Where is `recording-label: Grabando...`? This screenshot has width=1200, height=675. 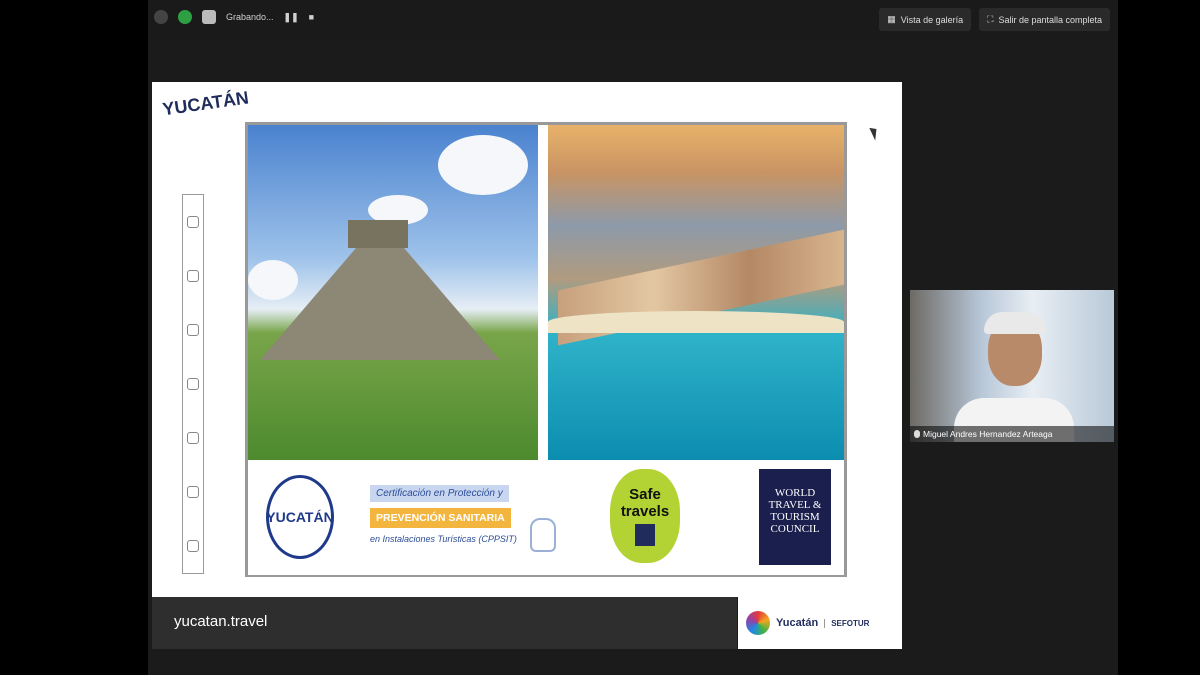 recording-label: Grabando... is located at coordinates (250, 17).